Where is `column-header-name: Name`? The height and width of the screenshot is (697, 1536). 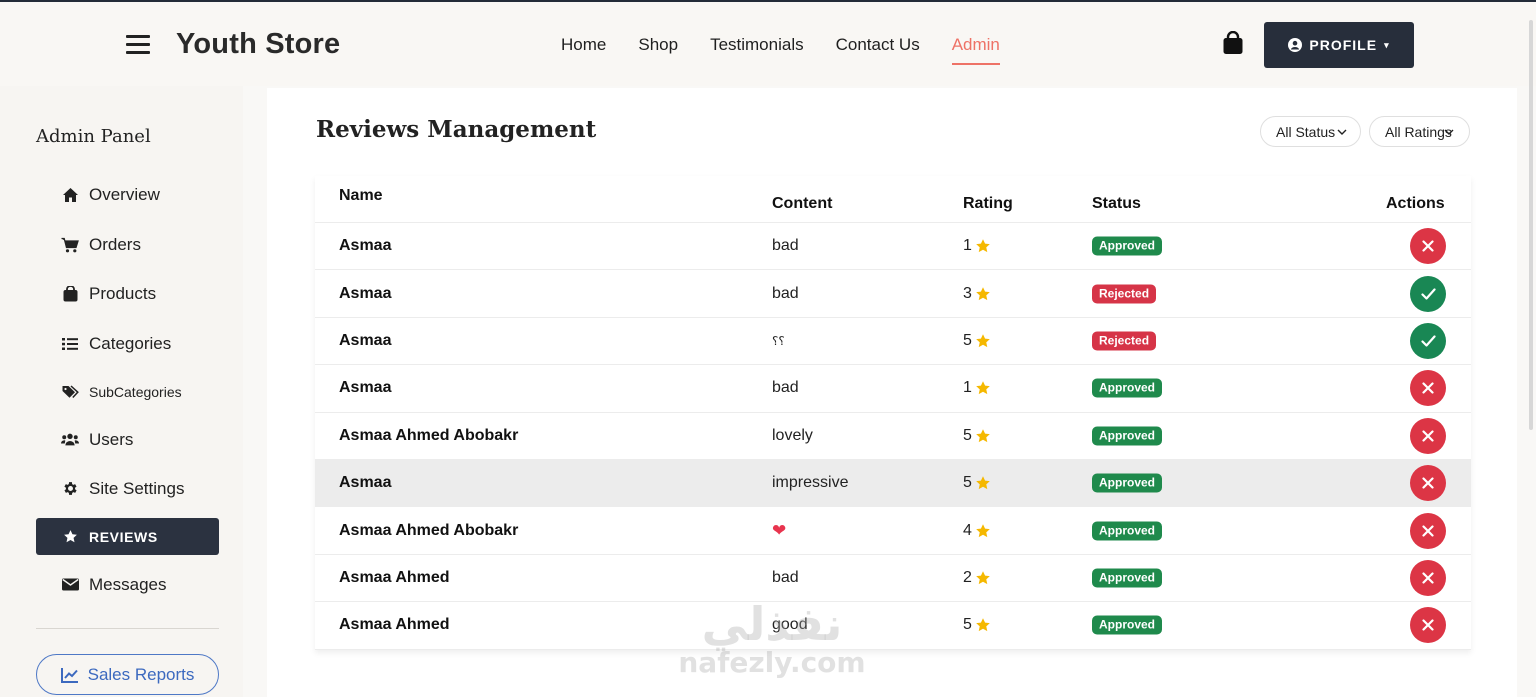 column-header-name: Name is located at coordinates (361, 196).